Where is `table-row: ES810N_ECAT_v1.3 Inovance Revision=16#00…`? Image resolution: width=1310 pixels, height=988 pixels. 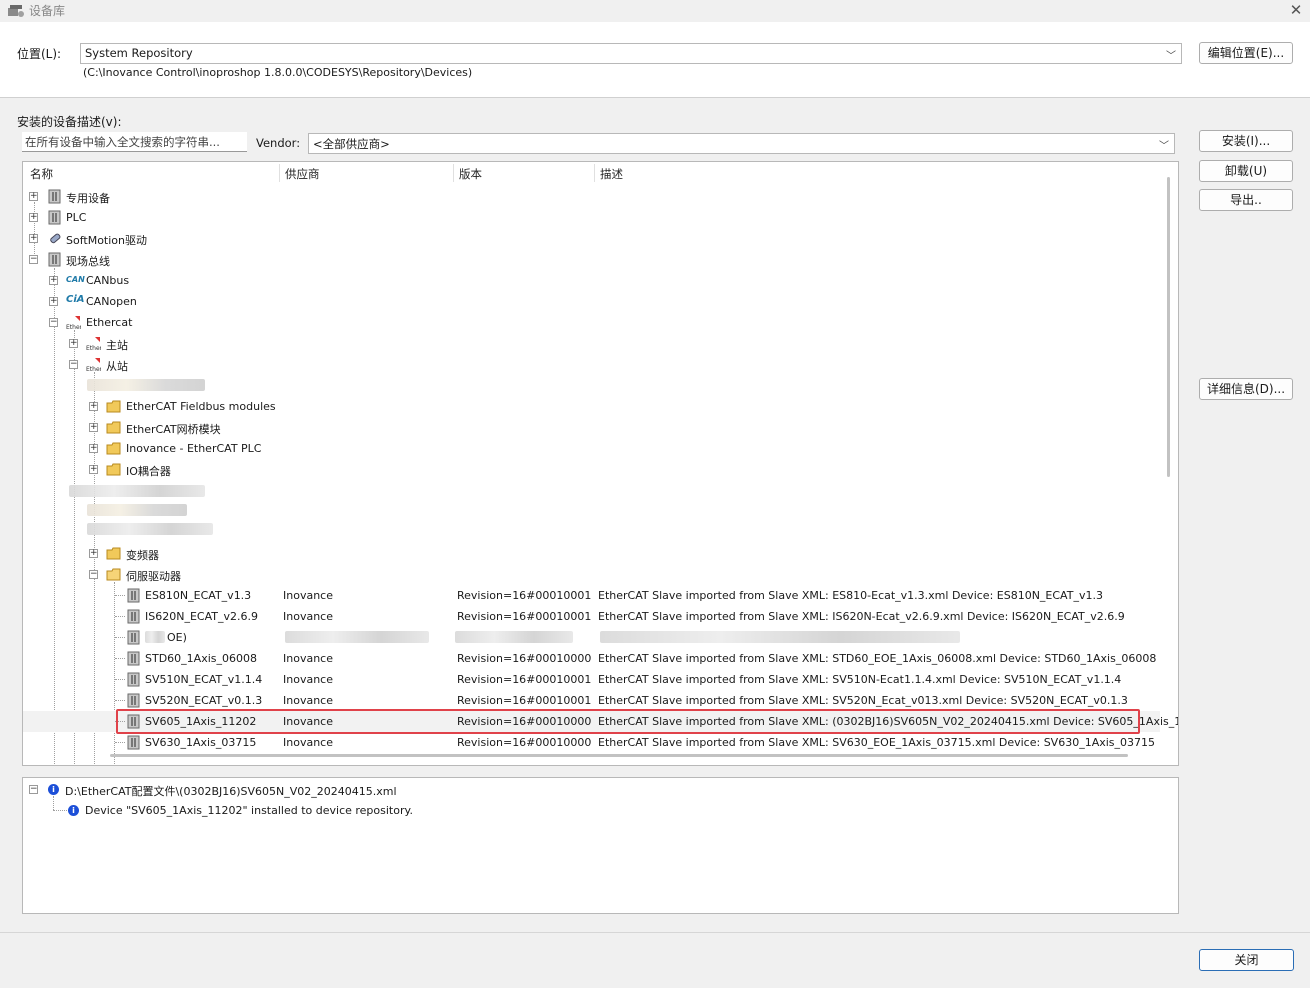 table-row: ES810N_ECAT_v1.3 Inovance Revision=16#00… is located at coordinates (591, 595).